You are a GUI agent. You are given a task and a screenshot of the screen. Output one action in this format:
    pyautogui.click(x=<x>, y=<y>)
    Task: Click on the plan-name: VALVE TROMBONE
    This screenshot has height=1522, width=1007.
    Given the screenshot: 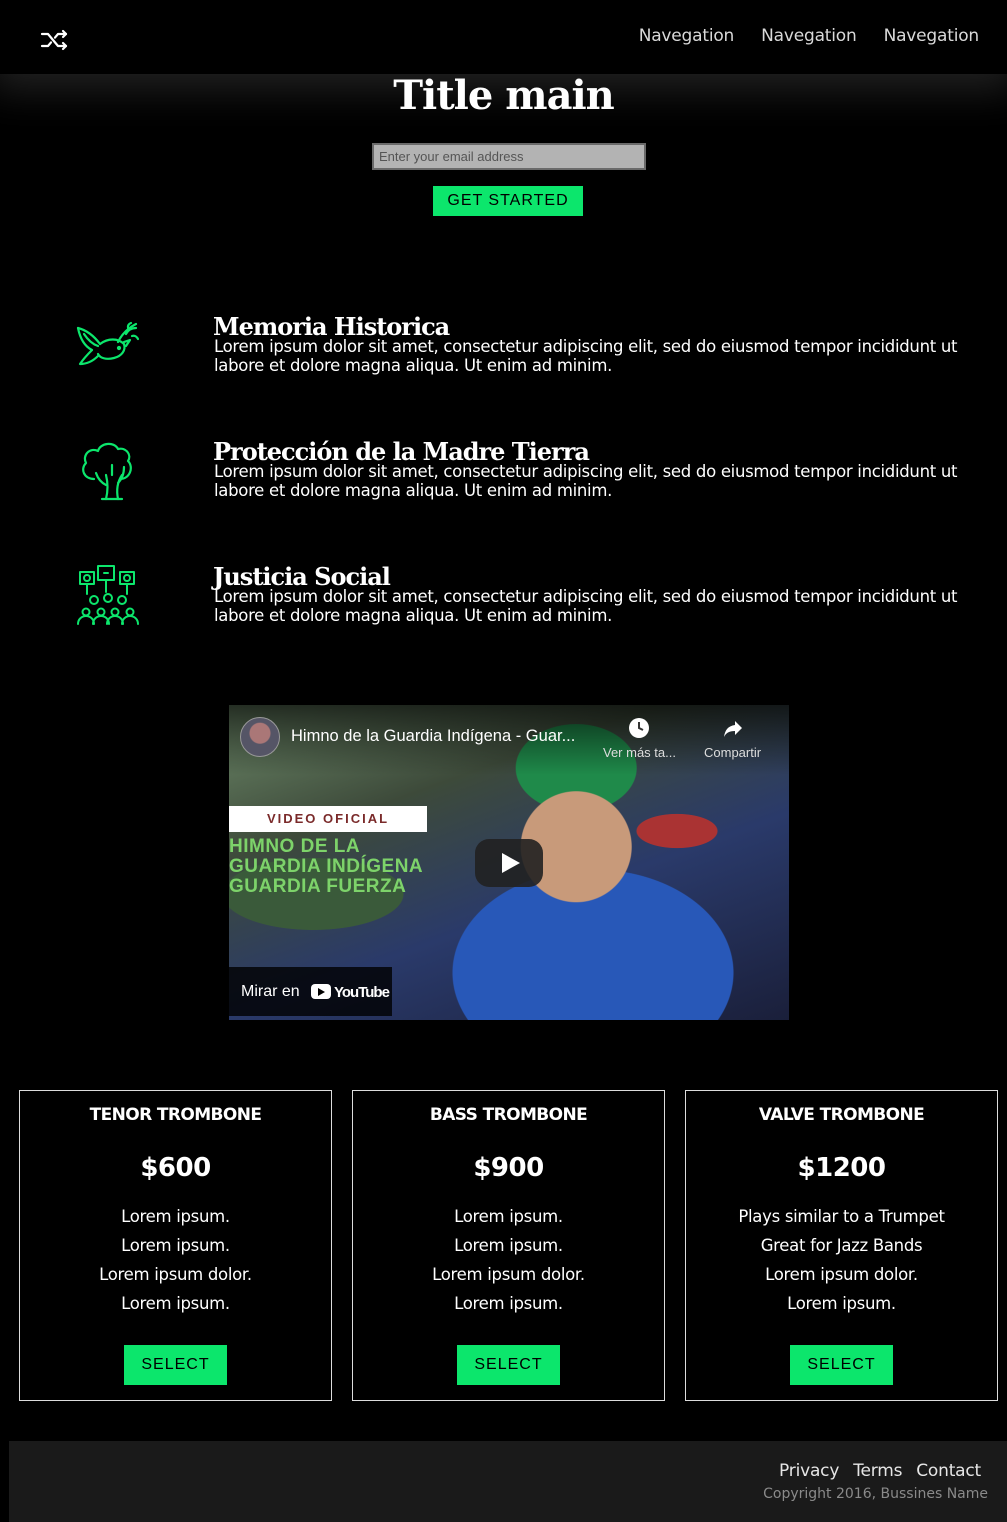 What is the action you would take?
    pyautogui.click(x=841, y=1115)
    